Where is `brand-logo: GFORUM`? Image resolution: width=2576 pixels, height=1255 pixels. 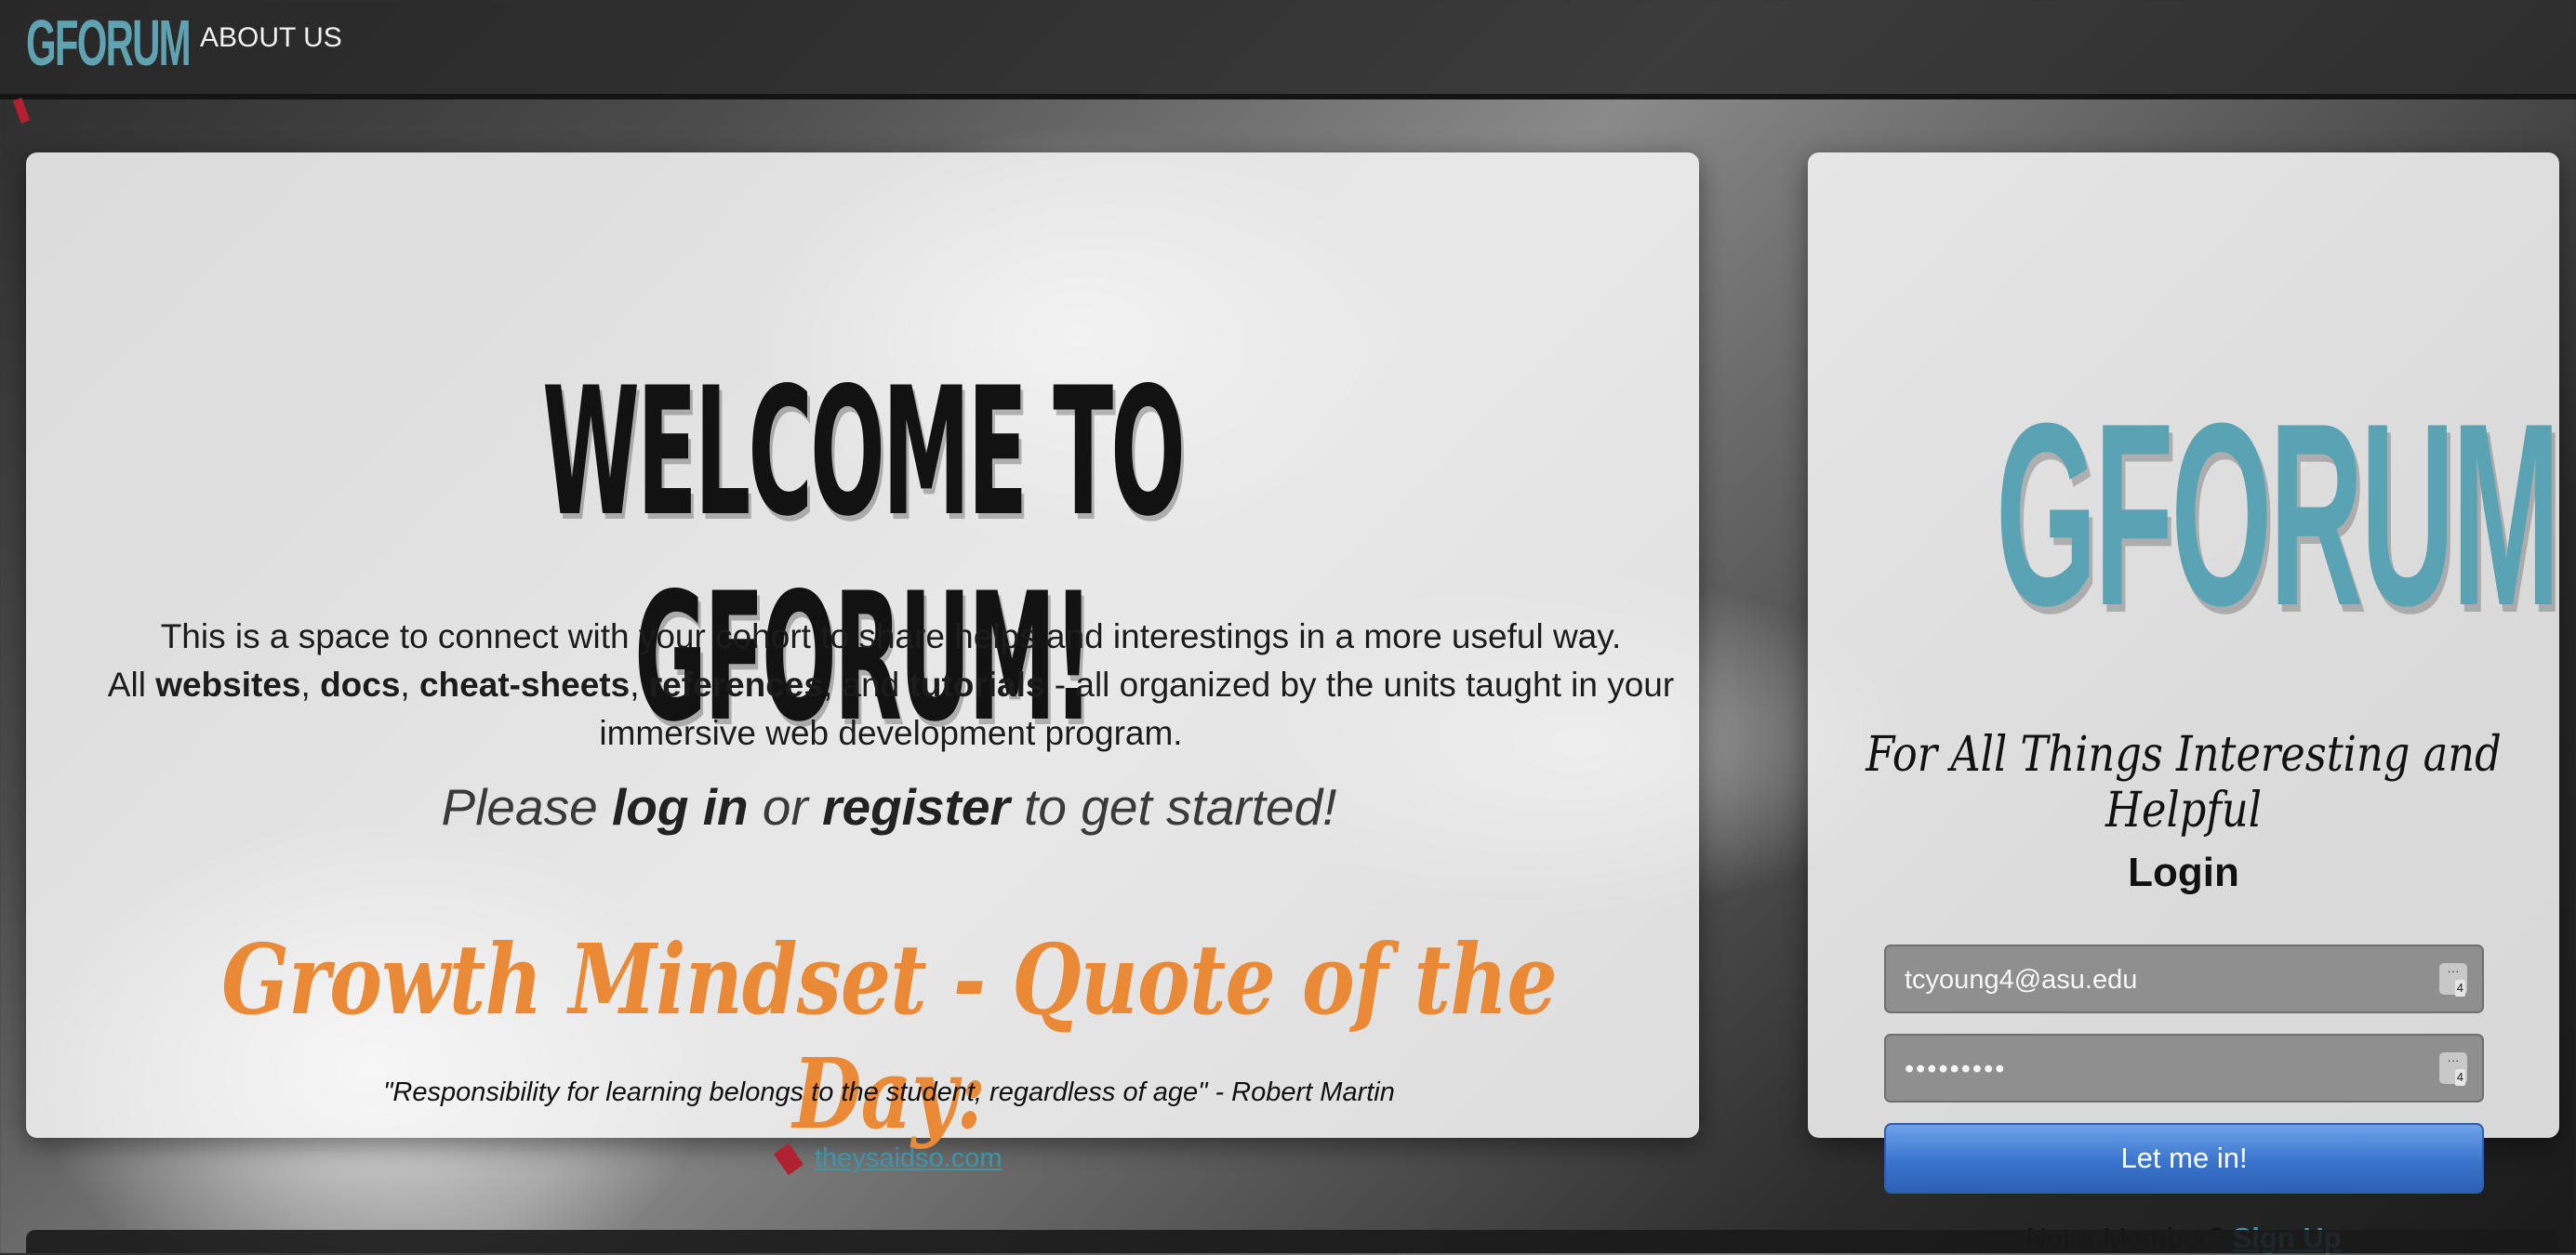 brand-logo: GFORUM is located at coordinates (109, 43).